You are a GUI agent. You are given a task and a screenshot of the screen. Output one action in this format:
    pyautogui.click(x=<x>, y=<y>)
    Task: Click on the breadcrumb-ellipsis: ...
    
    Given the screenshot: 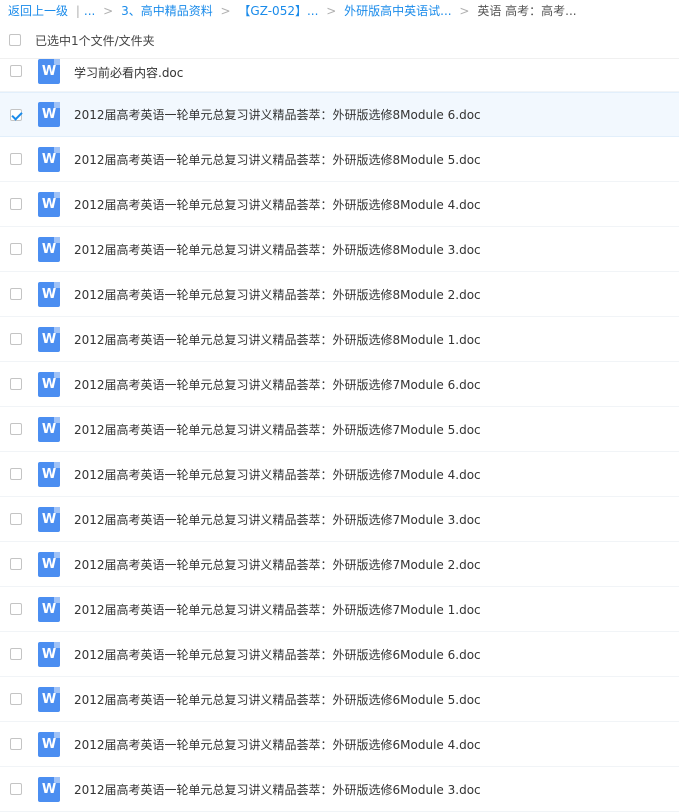 What is the action you would take?
    pyautogui.click(x=89, y=11)
    